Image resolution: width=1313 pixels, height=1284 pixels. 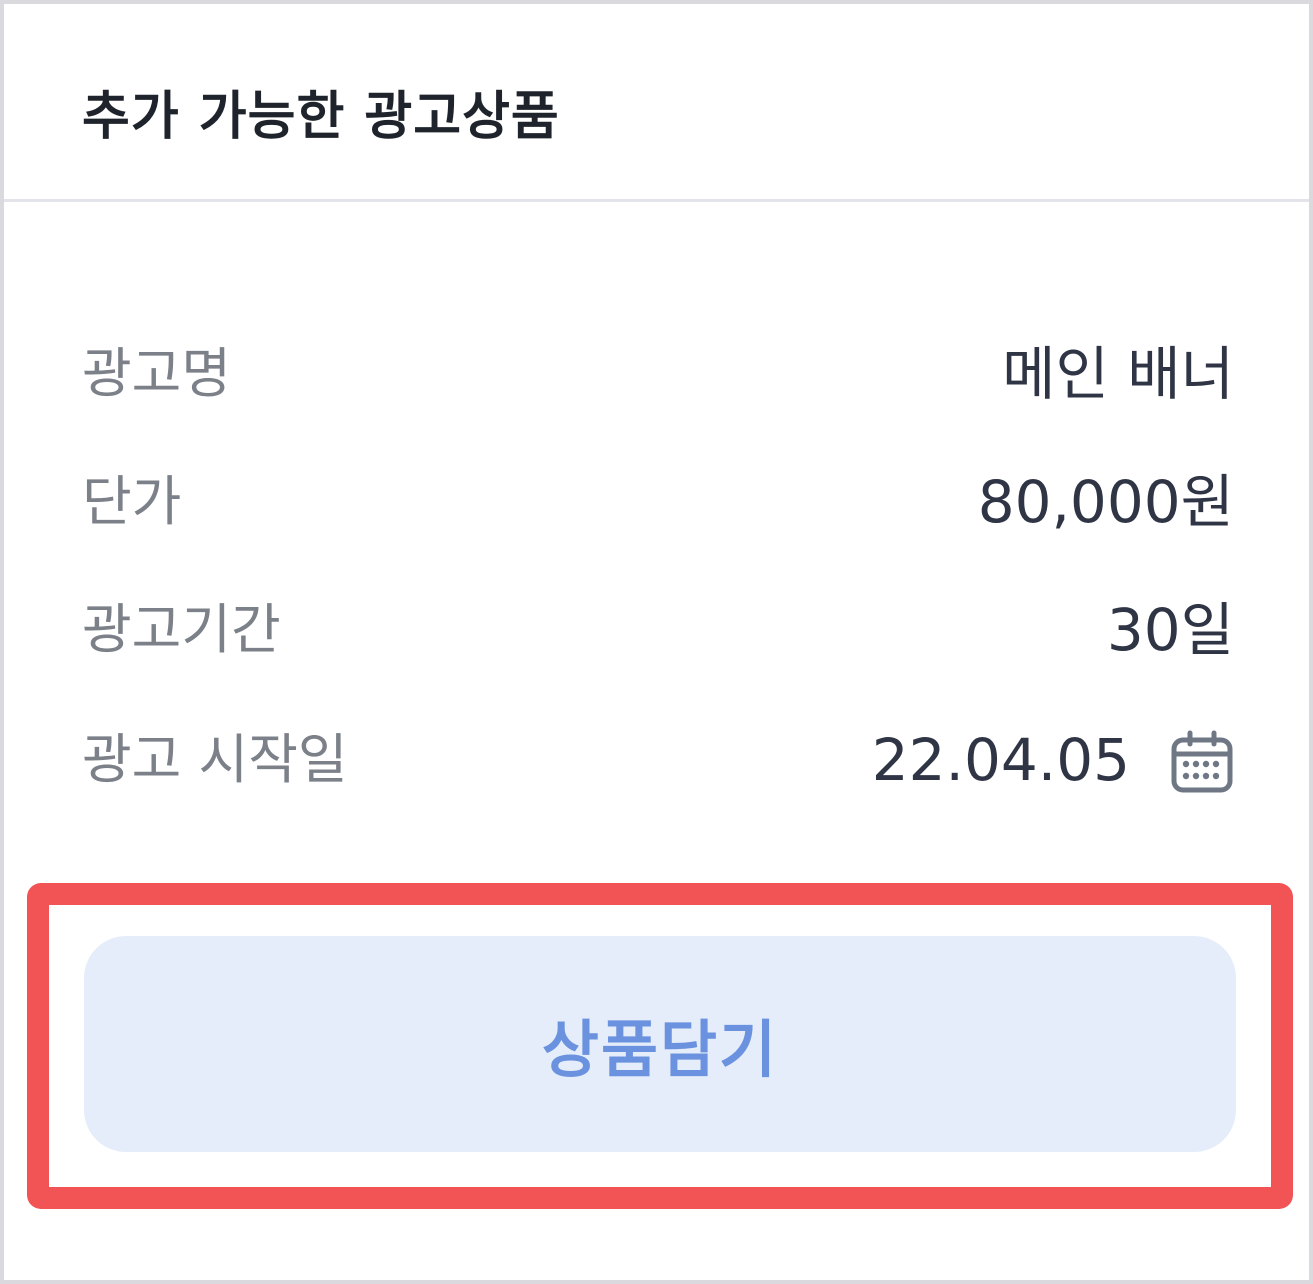 What do you see at coordinates (1118, 374) in the screenshot?
I see `ad-name-value: 메인 배너` at bounding box center [1118, 374].